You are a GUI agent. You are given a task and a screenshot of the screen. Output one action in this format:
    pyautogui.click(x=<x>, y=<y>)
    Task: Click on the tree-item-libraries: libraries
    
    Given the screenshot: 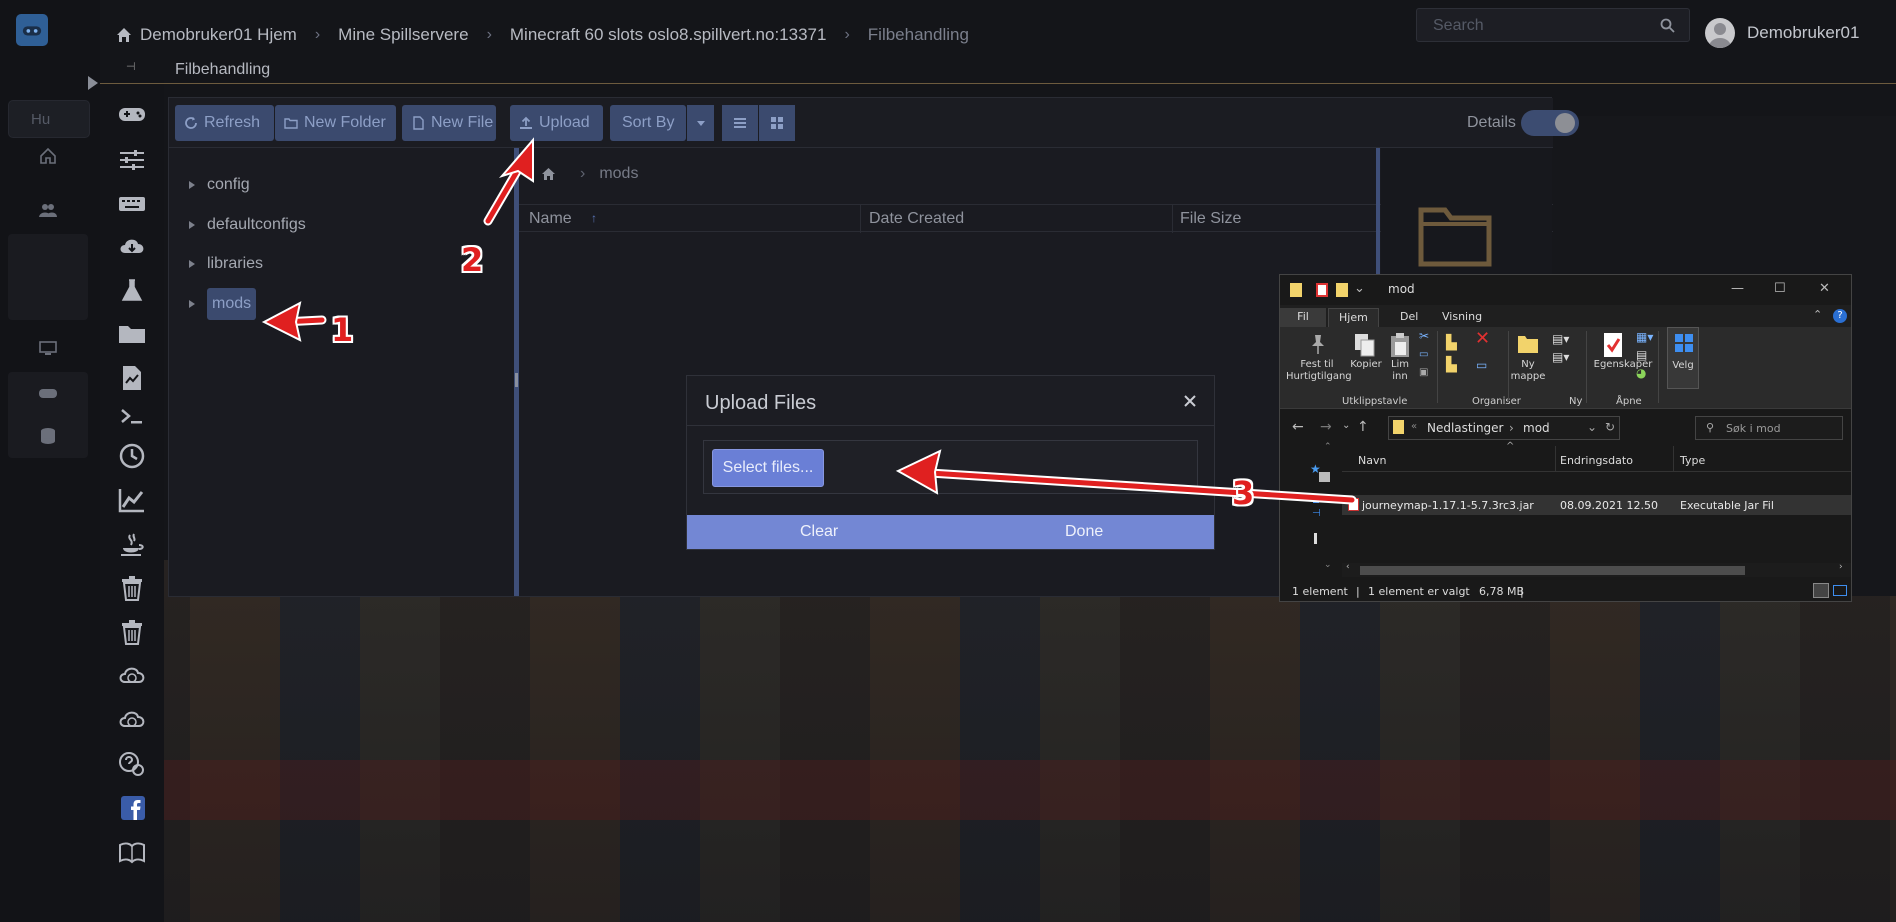 What is the action you would take?
    pyautogui.click(x=226, y=264)
    